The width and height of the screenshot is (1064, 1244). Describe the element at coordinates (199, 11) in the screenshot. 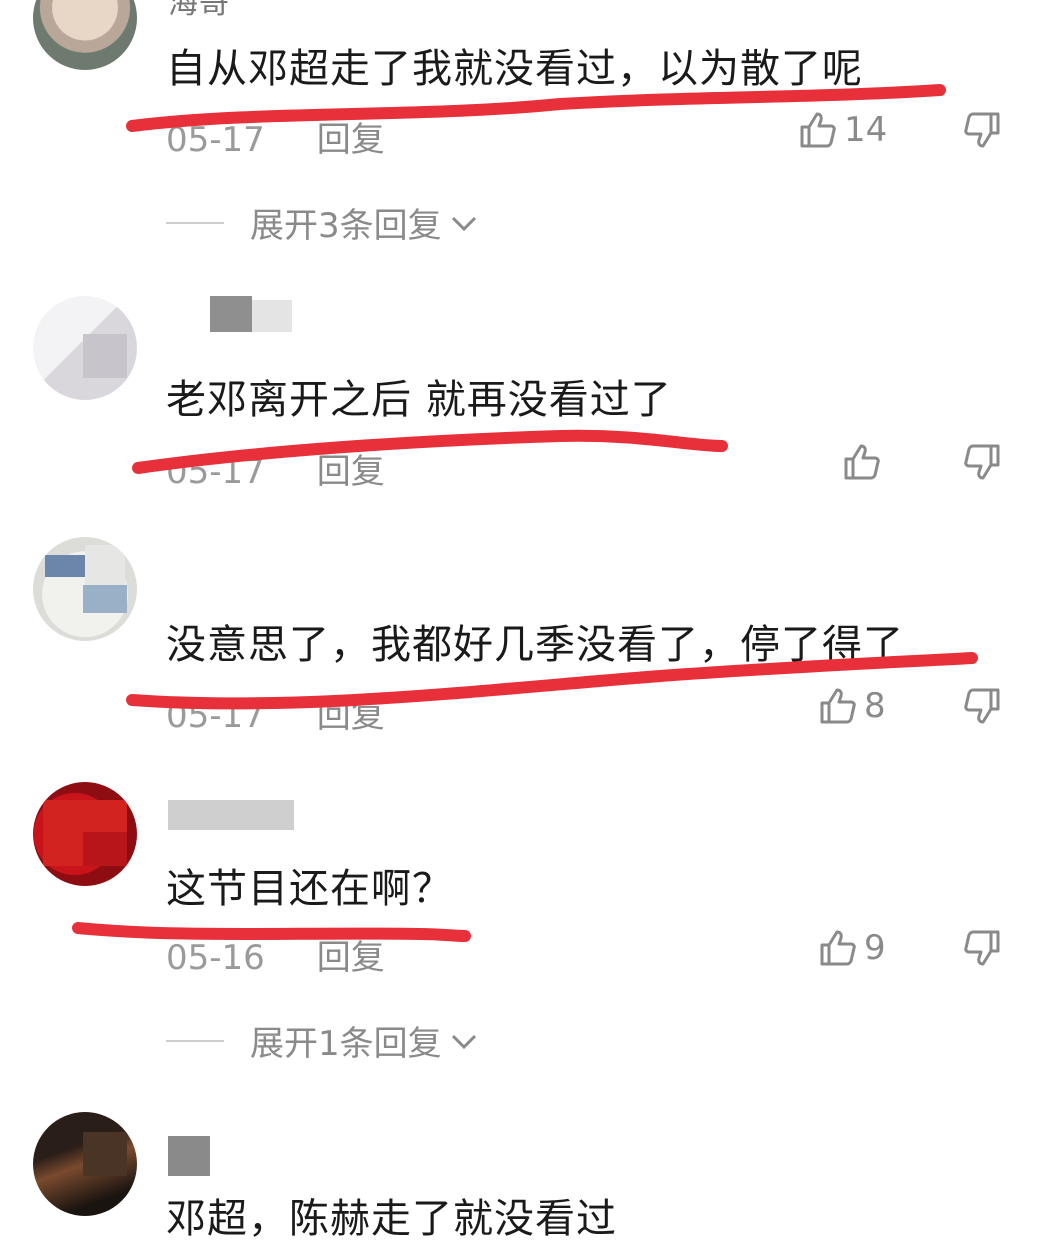

I see `username: 海哥` at that location.